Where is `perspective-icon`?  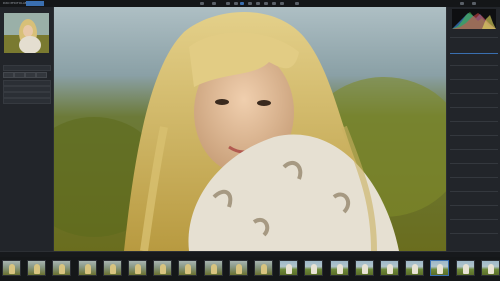 perspective-icon is located at coordinates (258, 3).